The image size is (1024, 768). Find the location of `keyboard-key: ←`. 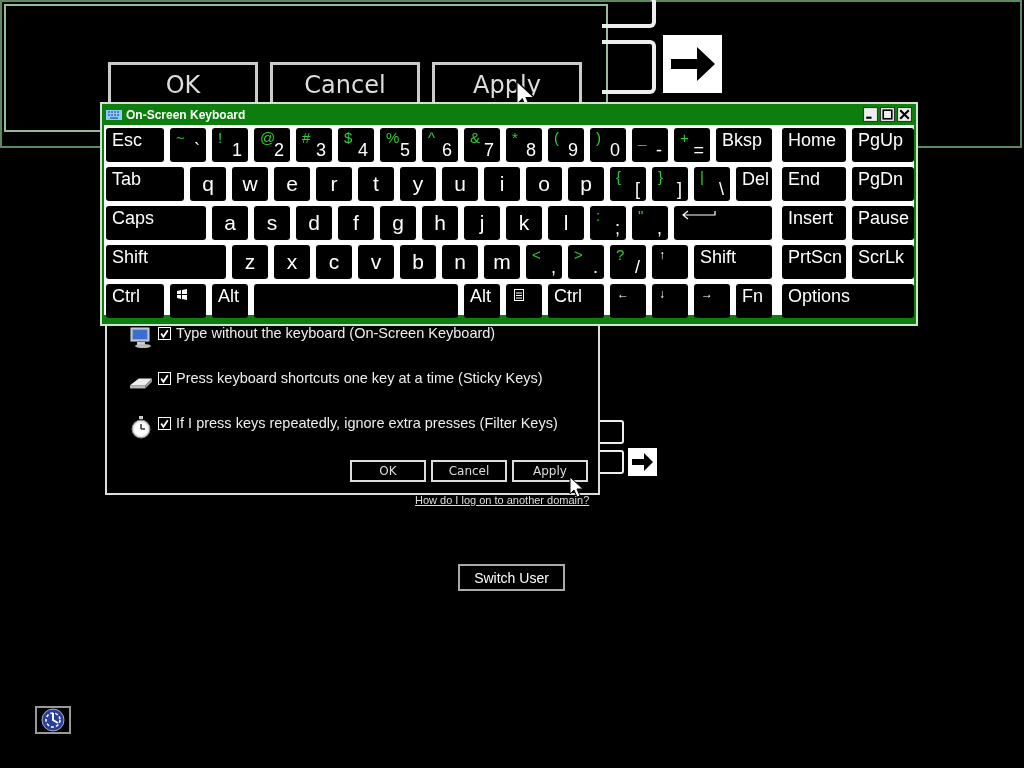

keyboard-key: ← is located at coordinates (628, 301).